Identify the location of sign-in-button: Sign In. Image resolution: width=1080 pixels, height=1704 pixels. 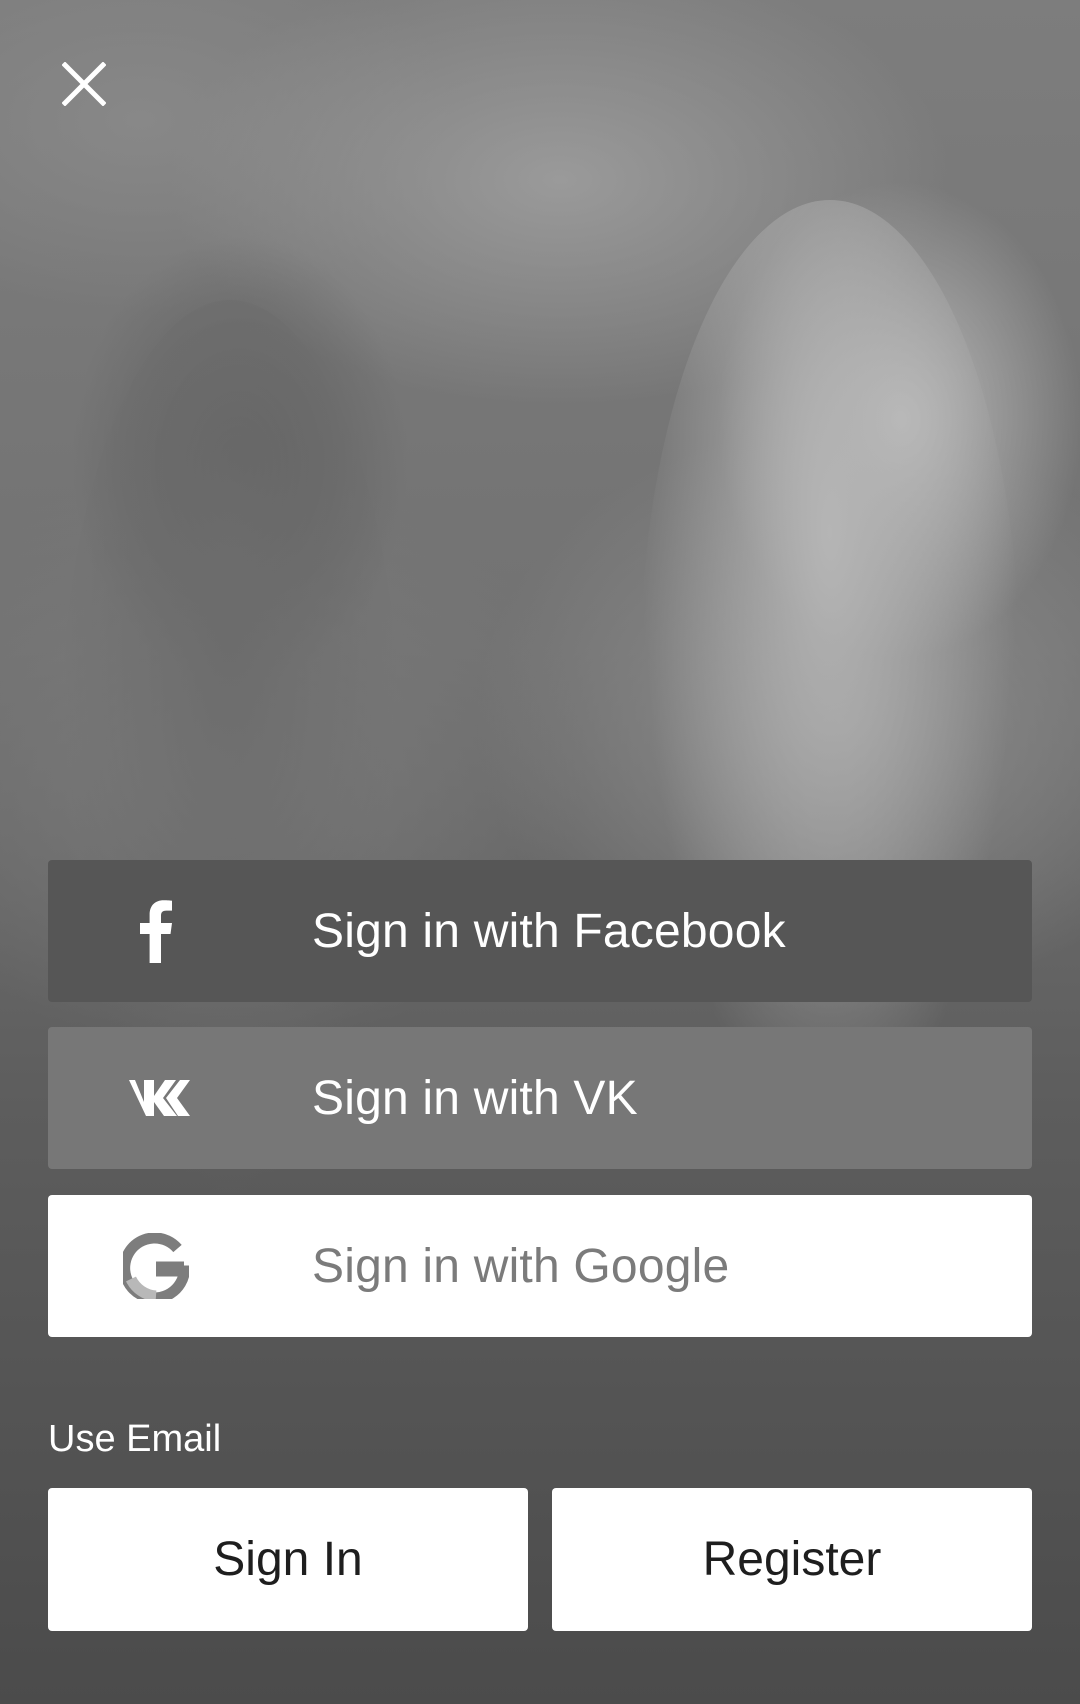
(288, 1559).